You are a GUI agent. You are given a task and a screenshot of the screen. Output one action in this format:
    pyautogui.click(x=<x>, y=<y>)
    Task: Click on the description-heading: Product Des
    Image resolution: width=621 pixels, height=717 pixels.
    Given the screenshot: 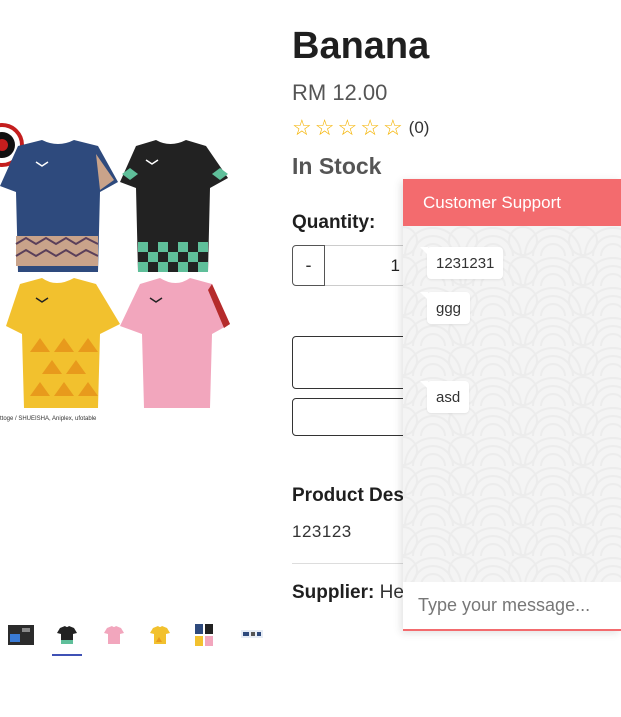 What is the action you would take?
    pyautogui.click(x=348, y=495)
    